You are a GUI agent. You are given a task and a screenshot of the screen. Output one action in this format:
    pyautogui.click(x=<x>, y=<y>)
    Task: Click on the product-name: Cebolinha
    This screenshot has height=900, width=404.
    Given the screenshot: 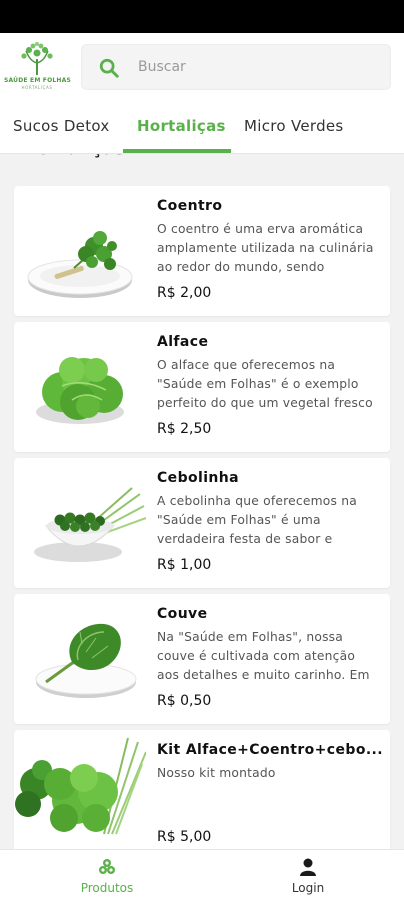 What is the action you would take?
    pyautogui.click(x=198, y=478)
    